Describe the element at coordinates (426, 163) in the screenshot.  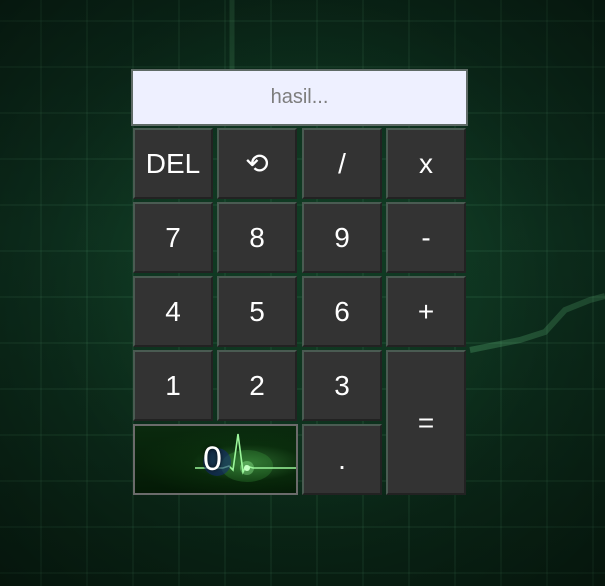
I see `multiply-button: x` at that location.